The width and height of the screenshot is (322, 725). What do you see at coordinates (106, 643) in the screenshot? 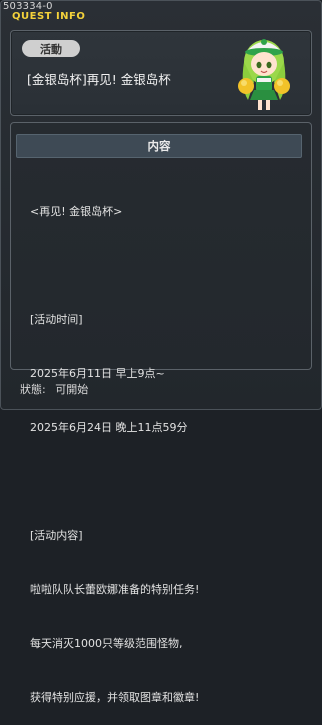
I see `content-line: 每天消灭1000只等级范围怪物,` at bounding box center [106, 643].